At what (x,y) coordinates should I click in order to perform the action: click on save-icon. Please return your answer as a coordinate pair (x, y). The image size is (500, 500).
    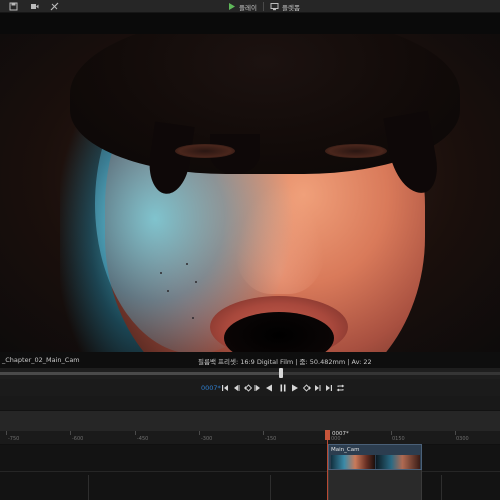
    Looking at the image, I should click on (13, 6).